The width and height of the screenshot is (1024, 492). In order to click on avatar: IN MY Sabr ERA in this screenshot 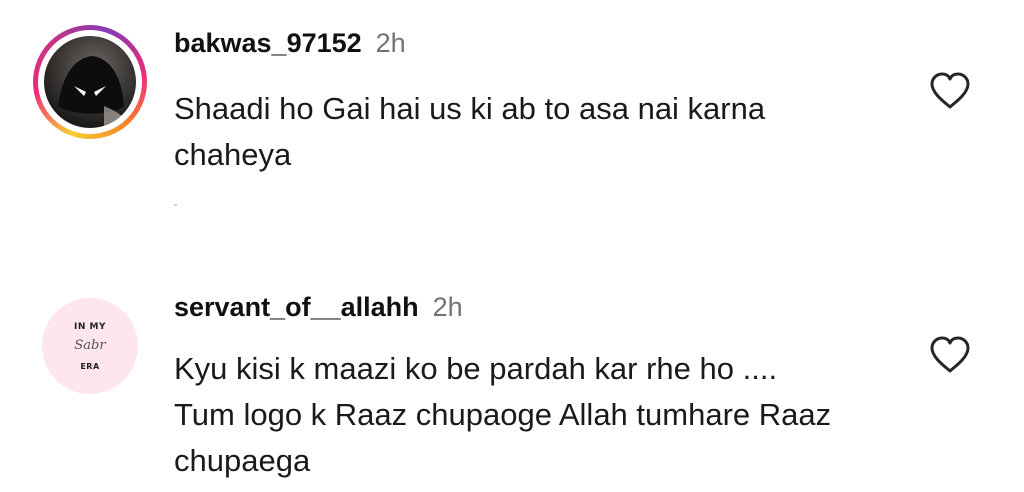, I will do `click(90, 346)`.